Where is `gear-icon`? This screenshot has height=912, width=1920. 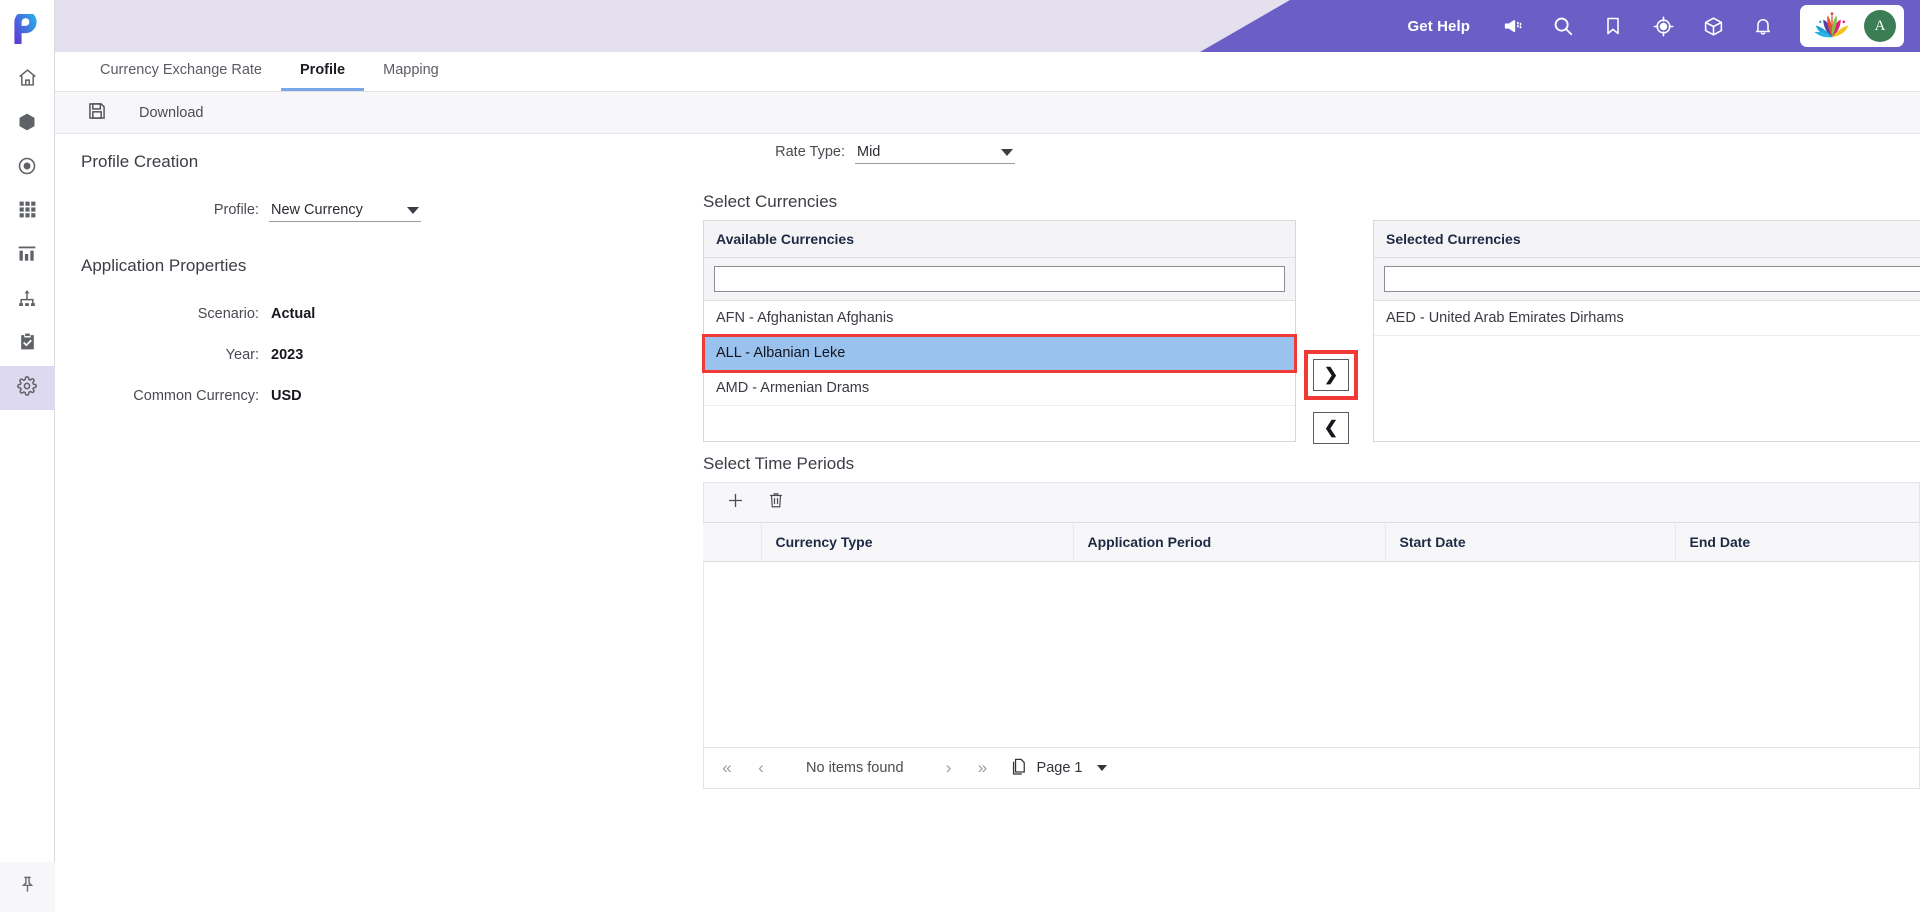
gear-icon is located at coordinates (27, 388).